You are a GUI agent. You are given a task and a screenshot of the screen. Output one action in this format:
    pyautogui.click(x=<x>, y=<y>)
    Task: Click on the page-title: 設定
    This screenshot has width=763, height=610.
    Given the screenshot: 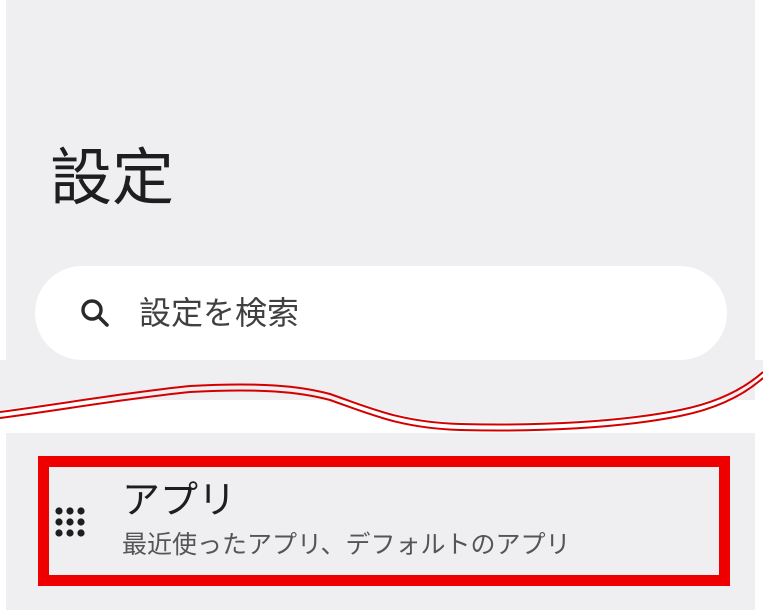 What is the action you would take?
    pyautogui.click(x=112, y=177)
    